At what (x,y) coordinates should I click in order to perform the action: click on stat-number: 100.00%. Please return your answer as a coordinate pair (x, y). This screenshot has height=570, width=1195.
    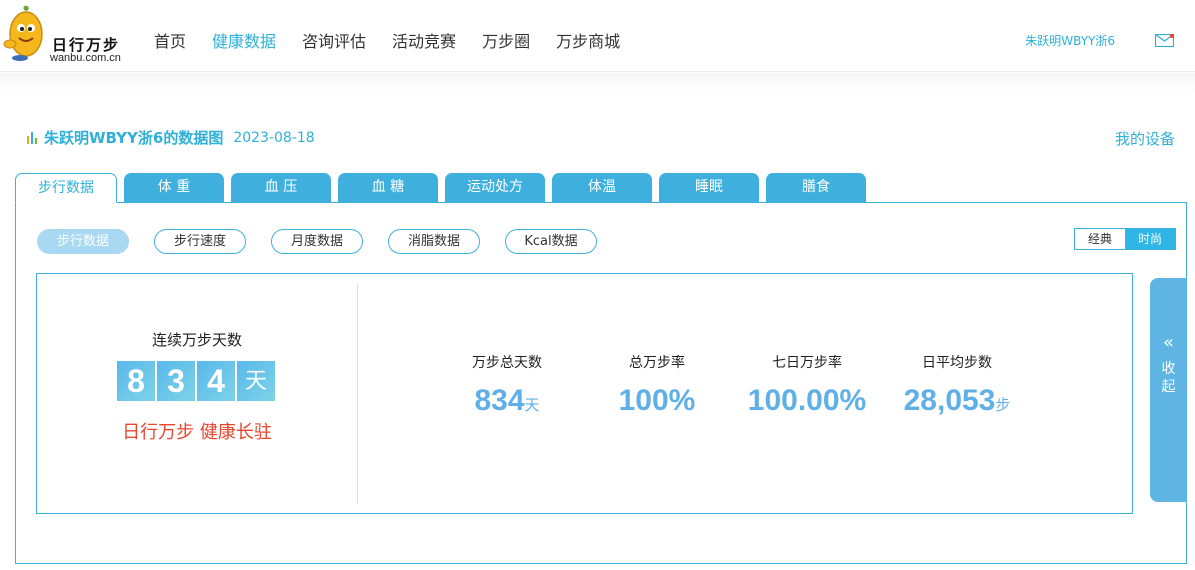
    Looking at the image, I should click on (807, 400).